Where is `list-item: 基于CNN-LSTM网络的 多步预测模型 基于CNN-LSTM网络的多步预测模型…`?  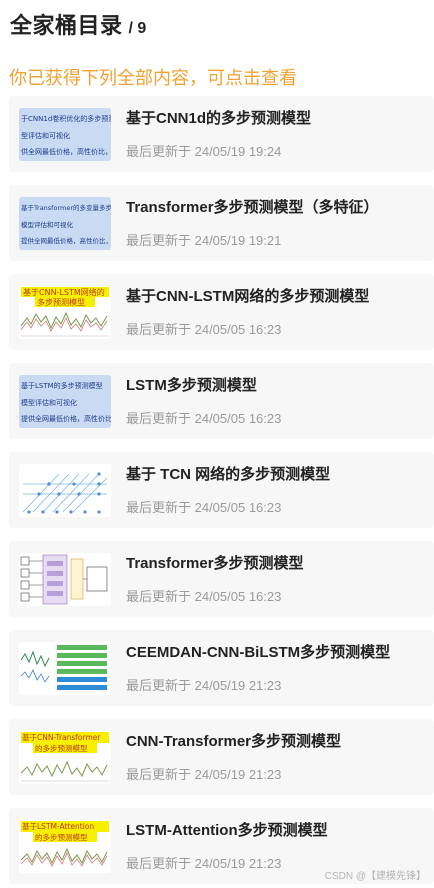 list-item: 基于CNN-LSTM网络的 多步预测模型 基于CNN-LSTM网络的多步预测模型… is located at coordinates (221, 312).